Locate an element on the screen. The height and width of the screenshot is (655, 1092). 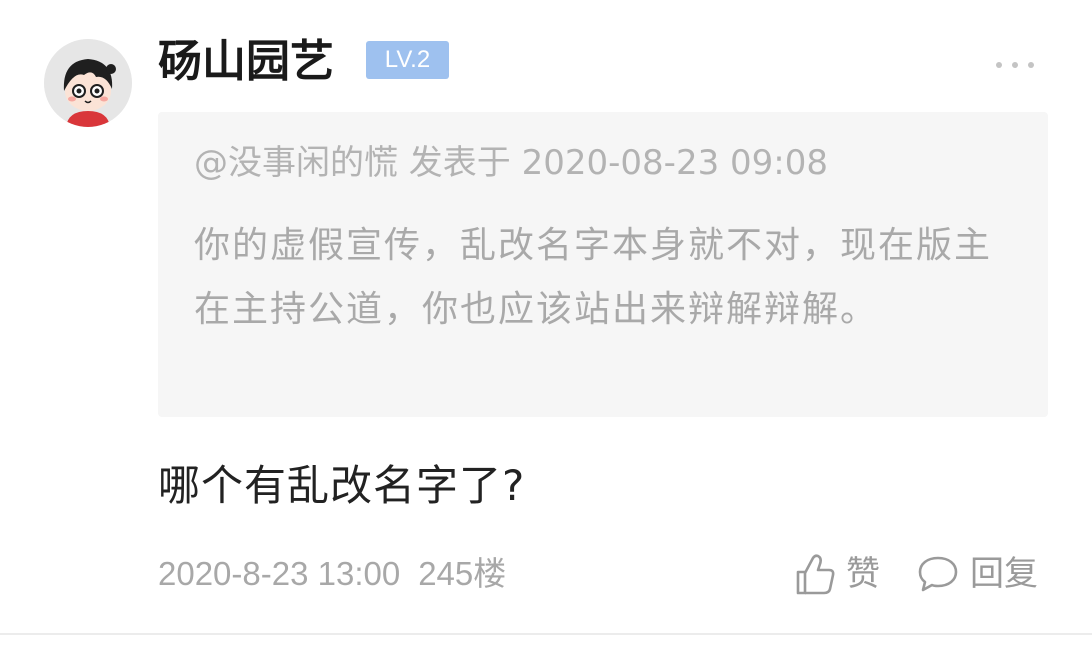
level-badge: LV.2 is located at coordinates (407, 60).